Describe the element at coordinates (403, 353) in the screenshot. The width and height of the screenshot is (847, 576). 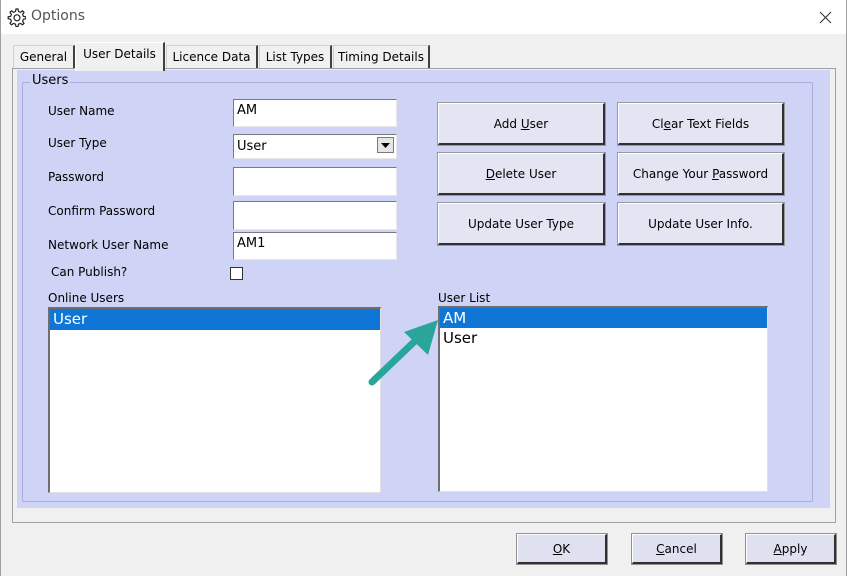
I see `annotation-arrow-icon` at that location.